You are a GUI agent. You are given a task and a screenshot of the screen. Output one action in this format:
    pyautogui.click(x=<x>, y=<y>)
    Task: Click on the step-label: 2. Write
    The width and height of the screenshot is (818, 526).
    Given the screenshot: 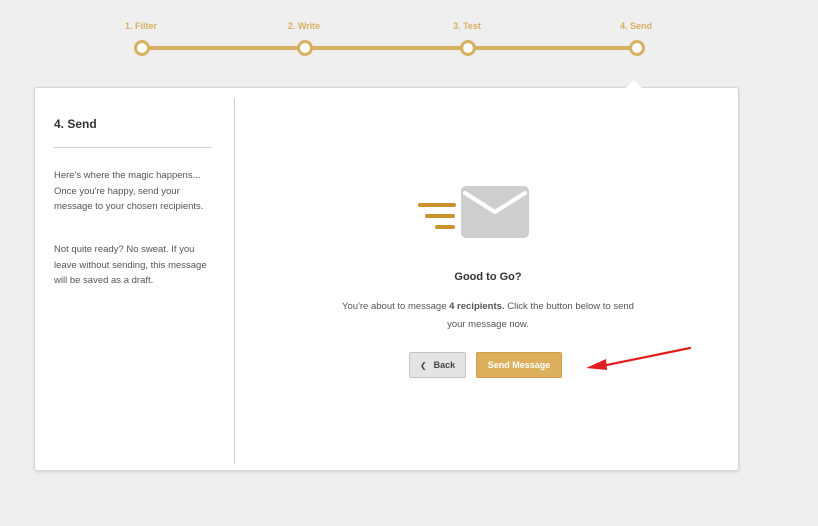 What is the action you would take?
    pyautogui.click(x=304, y=26)
    